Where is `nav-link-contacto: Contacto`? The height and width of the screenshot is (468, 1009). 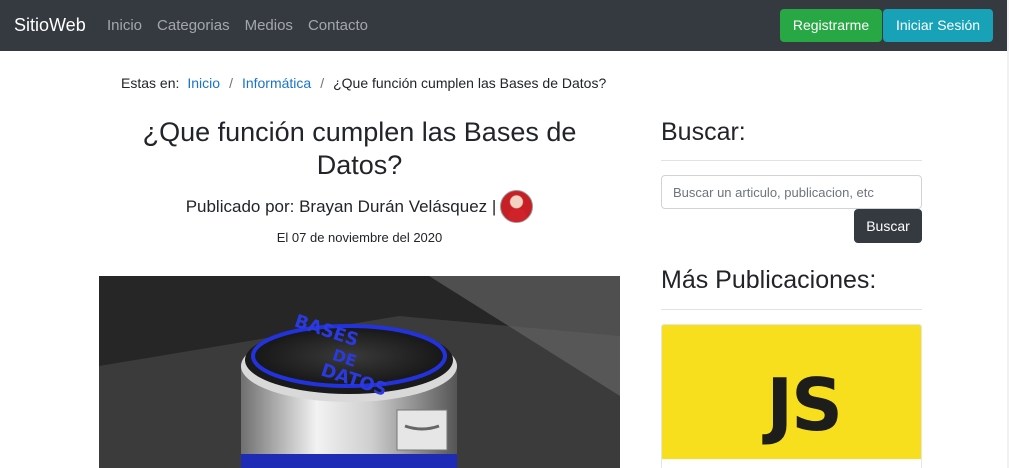
nav-link-contacto: Contacto is located at coordinates (338, 26).